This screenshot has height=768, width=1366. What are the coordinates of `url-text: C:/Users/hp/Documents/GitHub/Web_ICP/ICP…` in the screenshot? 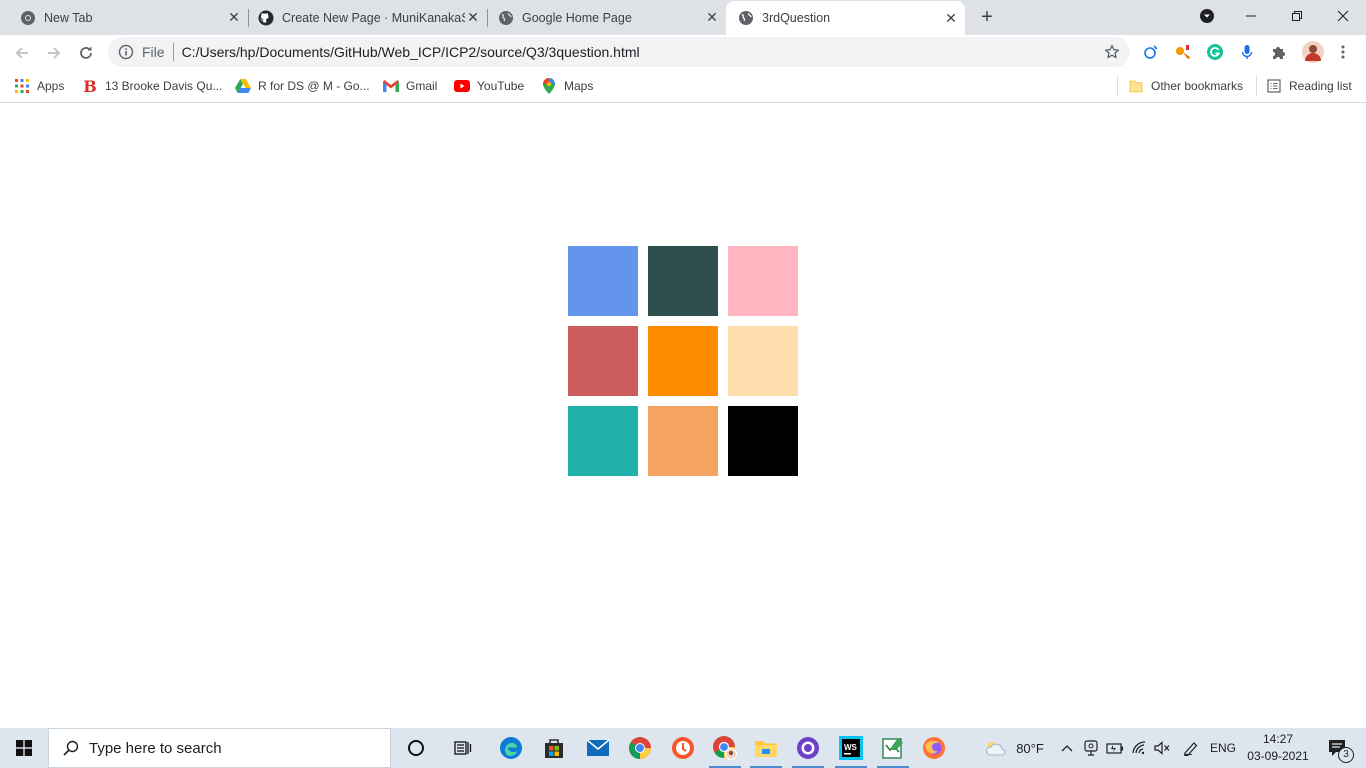 It's located at (411, 52).